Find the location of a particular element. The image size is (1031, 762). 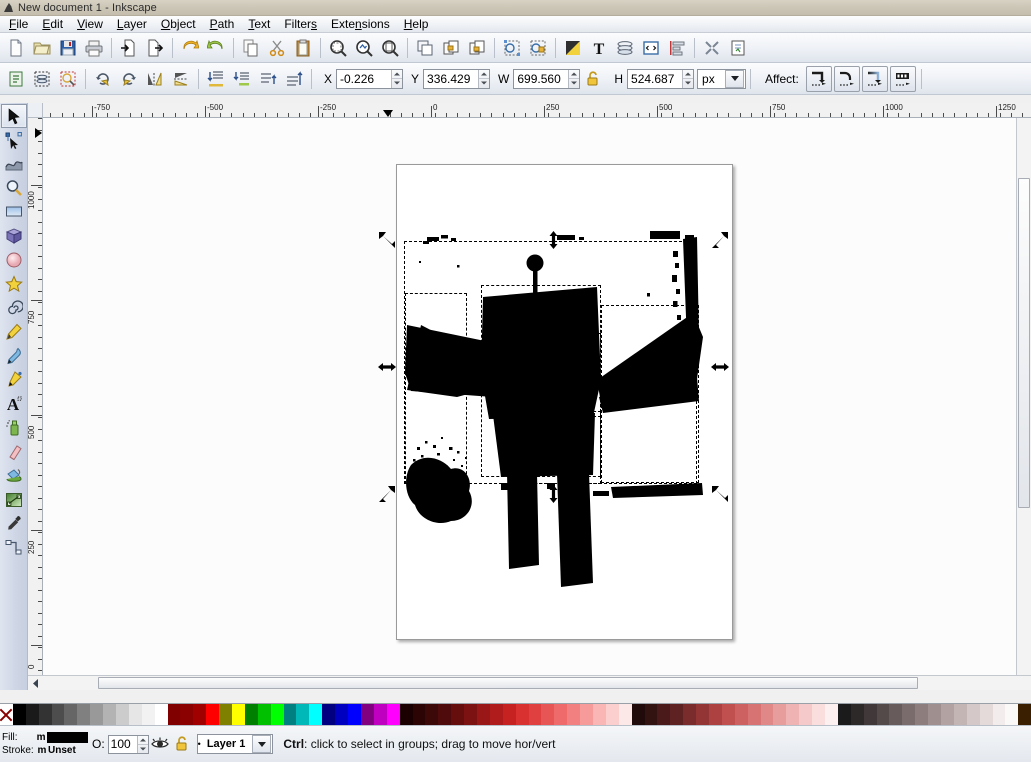

ungroup-icon is located at coordinates (477, 48).